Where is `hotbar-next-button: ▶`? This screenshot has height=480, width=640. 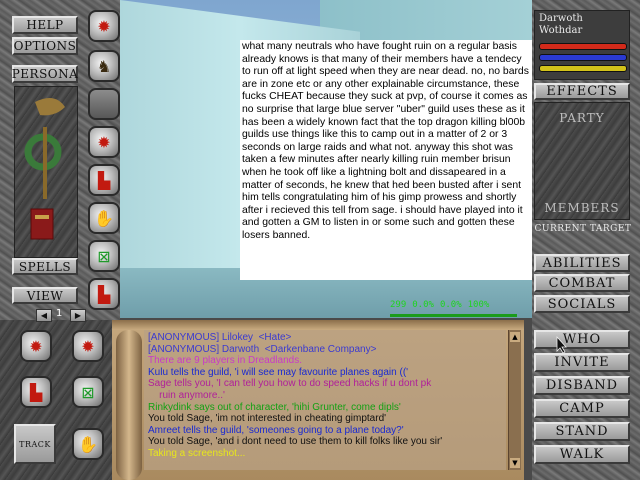
hotbar-next-button: ▶ is located at coordinates (78, 315).